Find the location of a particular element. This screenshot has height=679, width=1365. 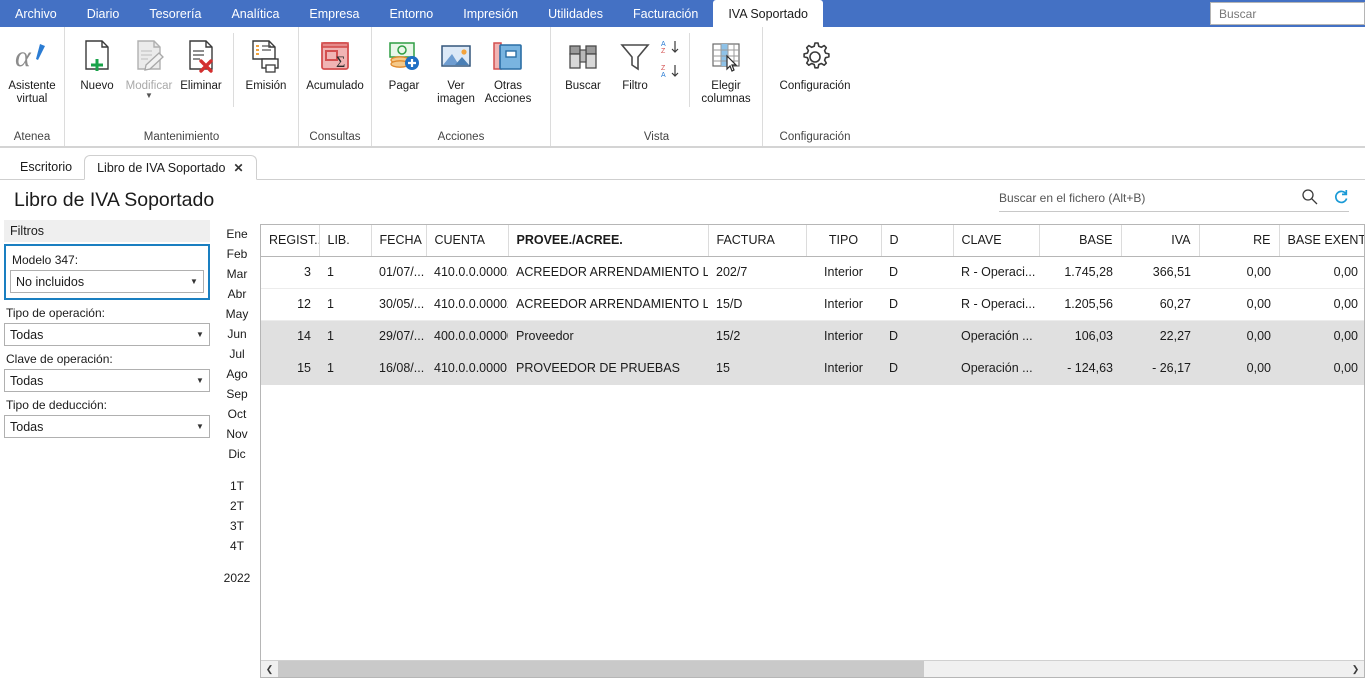

col-header-re: RE is located at coordinates (1239, 241).